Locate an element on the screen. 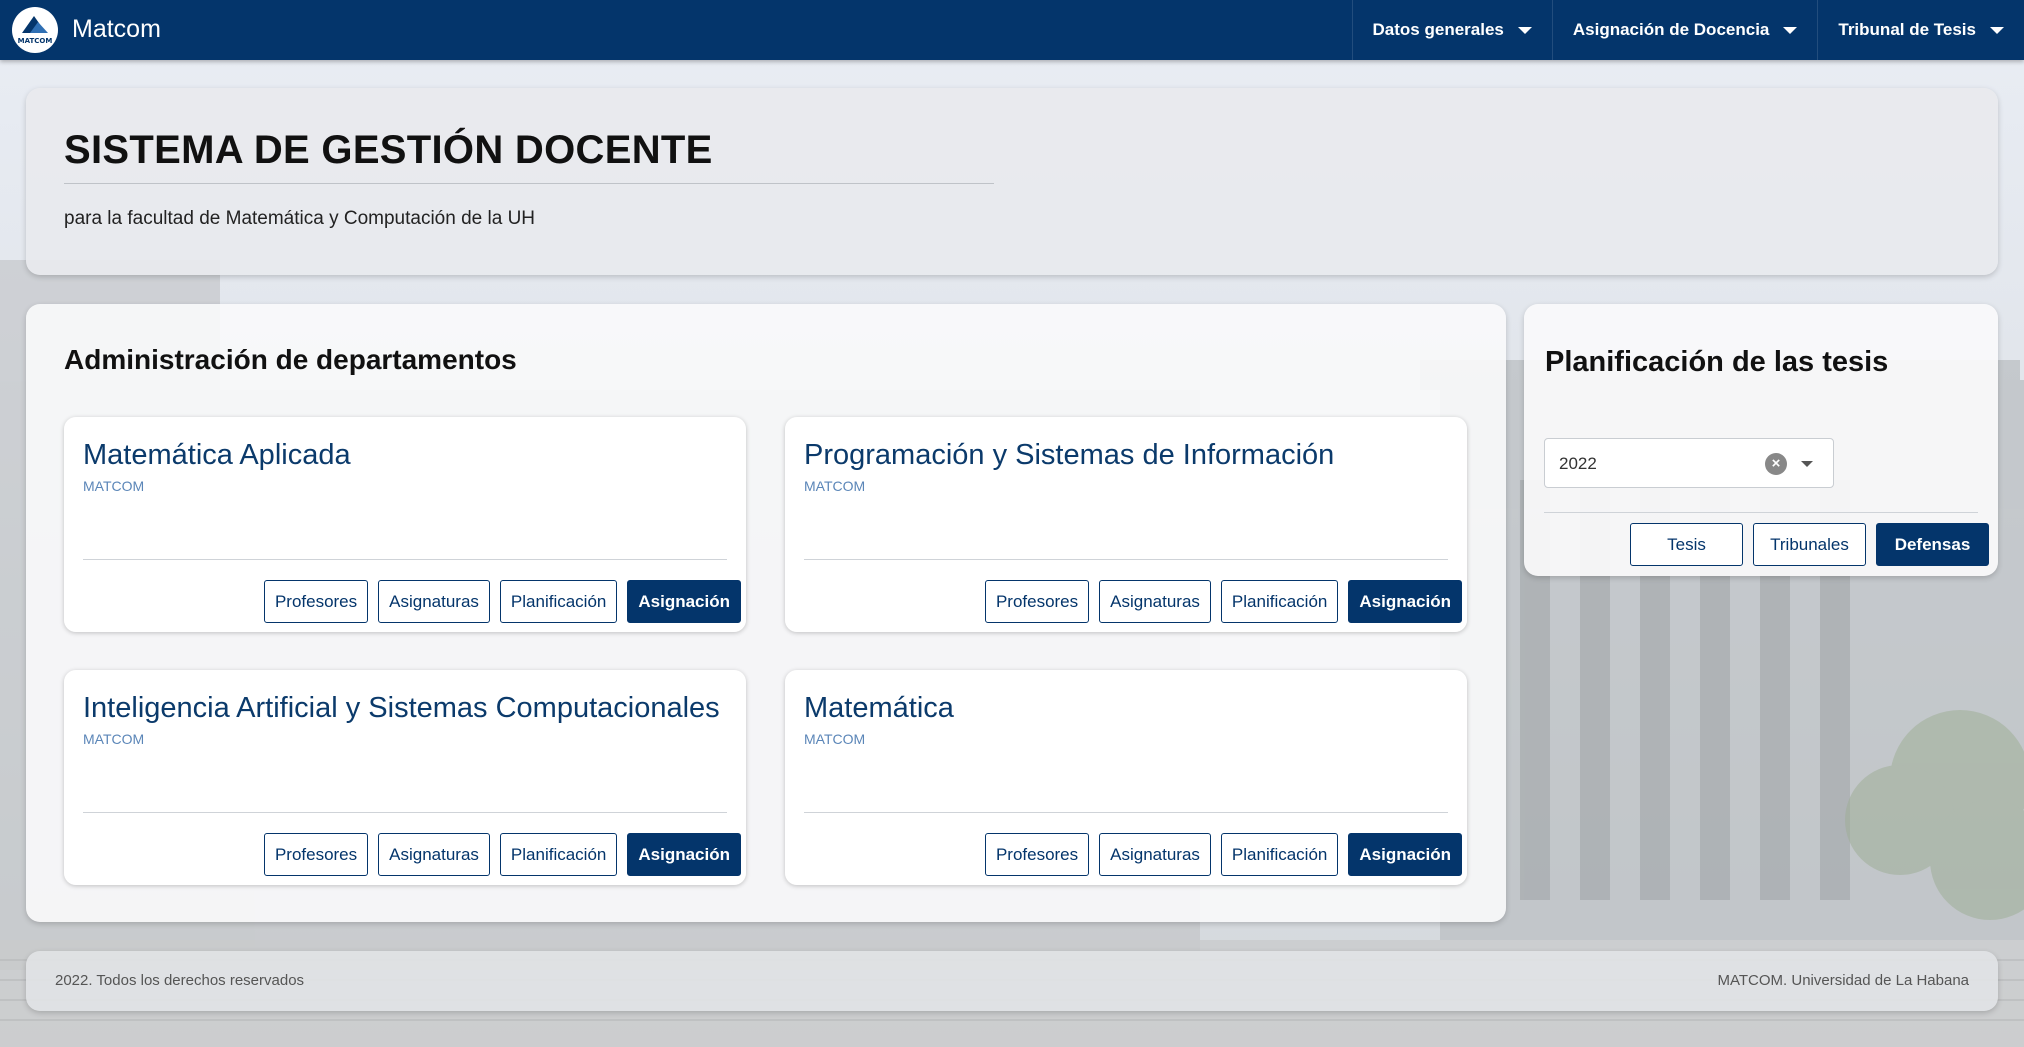 This screenshot has width=2024, height=1047. thesis-actions: Tesis Tribunales Defensas is located at coordinates (1809, 544).